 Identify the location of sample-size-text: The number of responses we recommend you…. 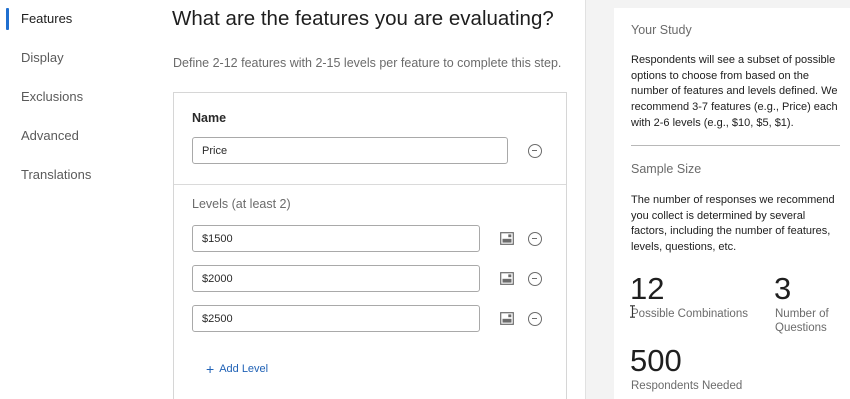
(733, 224).